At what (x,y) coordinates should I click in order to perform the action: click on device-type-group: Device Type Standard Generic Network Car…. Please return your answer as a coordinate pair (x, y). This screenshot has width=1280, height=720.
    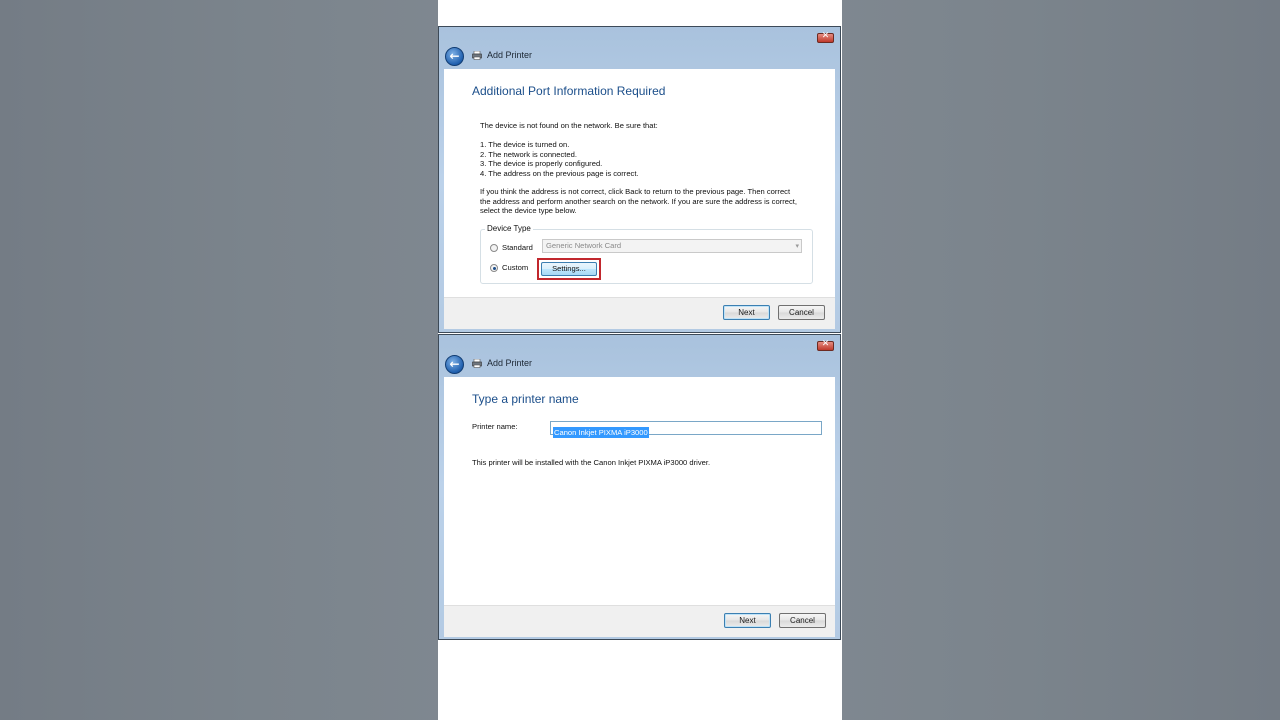
    Looking at the image, I should click on (646, 254).